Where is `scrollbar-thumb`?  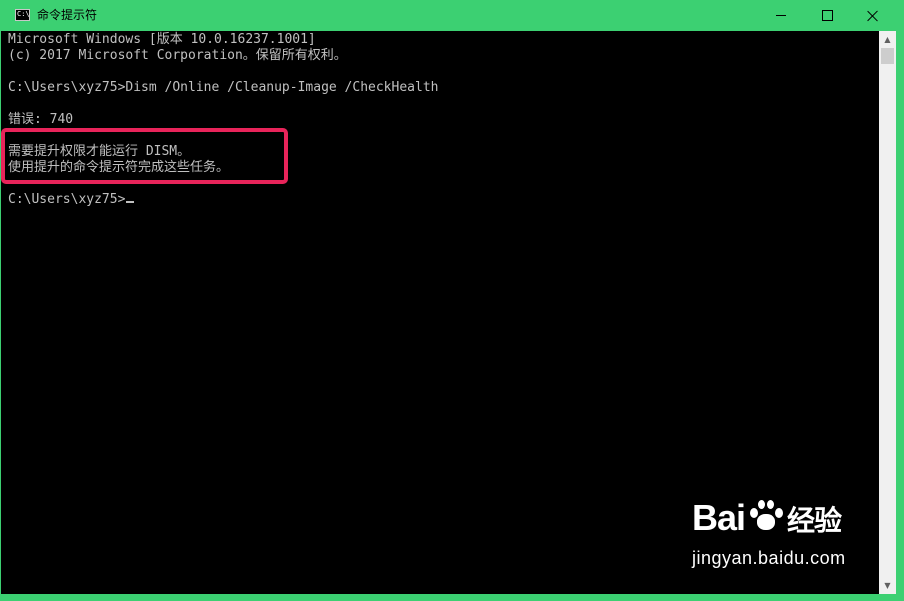 scrollbar-thumb is located at coordinates (887, 56).